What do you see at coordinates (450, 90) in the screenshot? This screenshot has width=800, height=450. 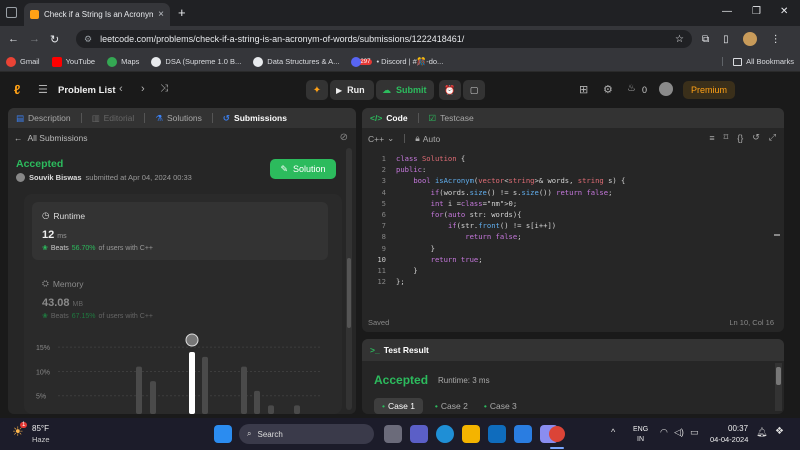 I see `timer-button: ⏰` at bounding box center [450, 90].